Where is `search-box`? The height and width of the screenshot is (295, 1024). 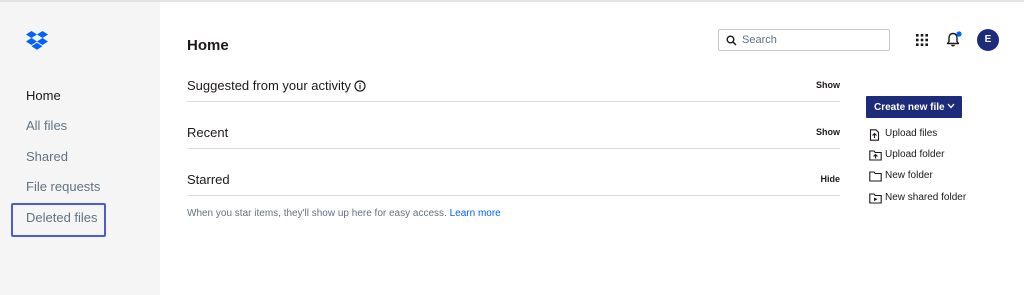 search-box is located at coordinates (804, 40).